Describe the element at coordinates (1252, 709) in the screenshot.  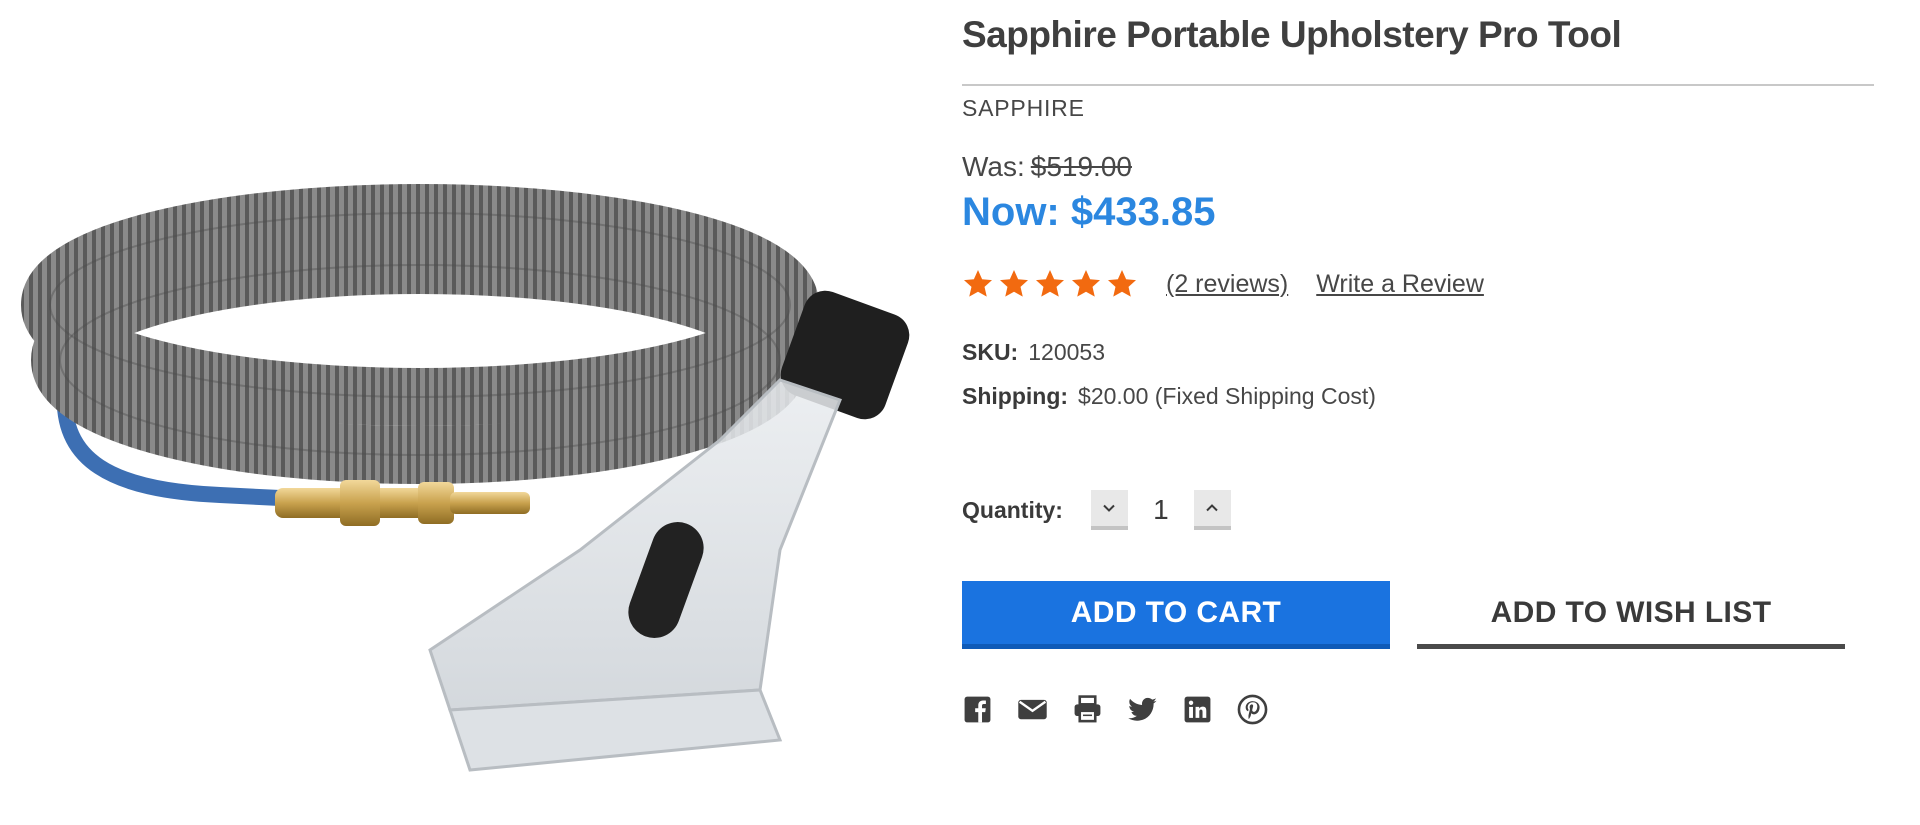
I see `pinterest-icon` at that location.